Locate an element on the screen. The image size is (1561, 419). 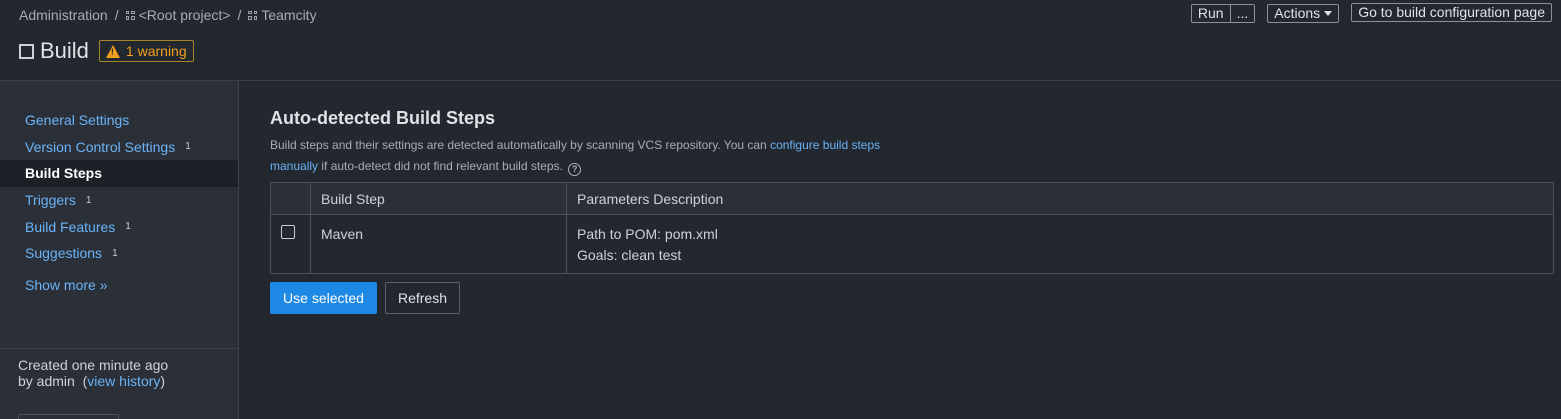
section-title: Auto-detected Build Steps is located at coordinates (383, 118).